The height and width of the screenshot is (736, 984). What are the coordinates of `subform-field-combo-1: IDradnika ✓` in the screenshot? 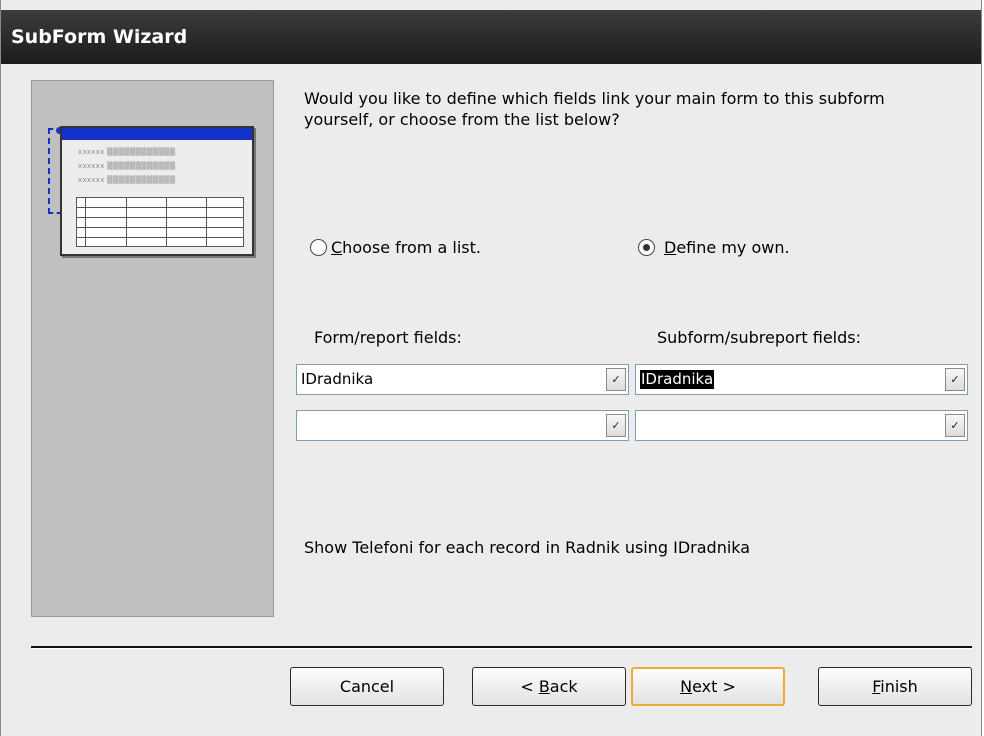 It's located at (801, 379).